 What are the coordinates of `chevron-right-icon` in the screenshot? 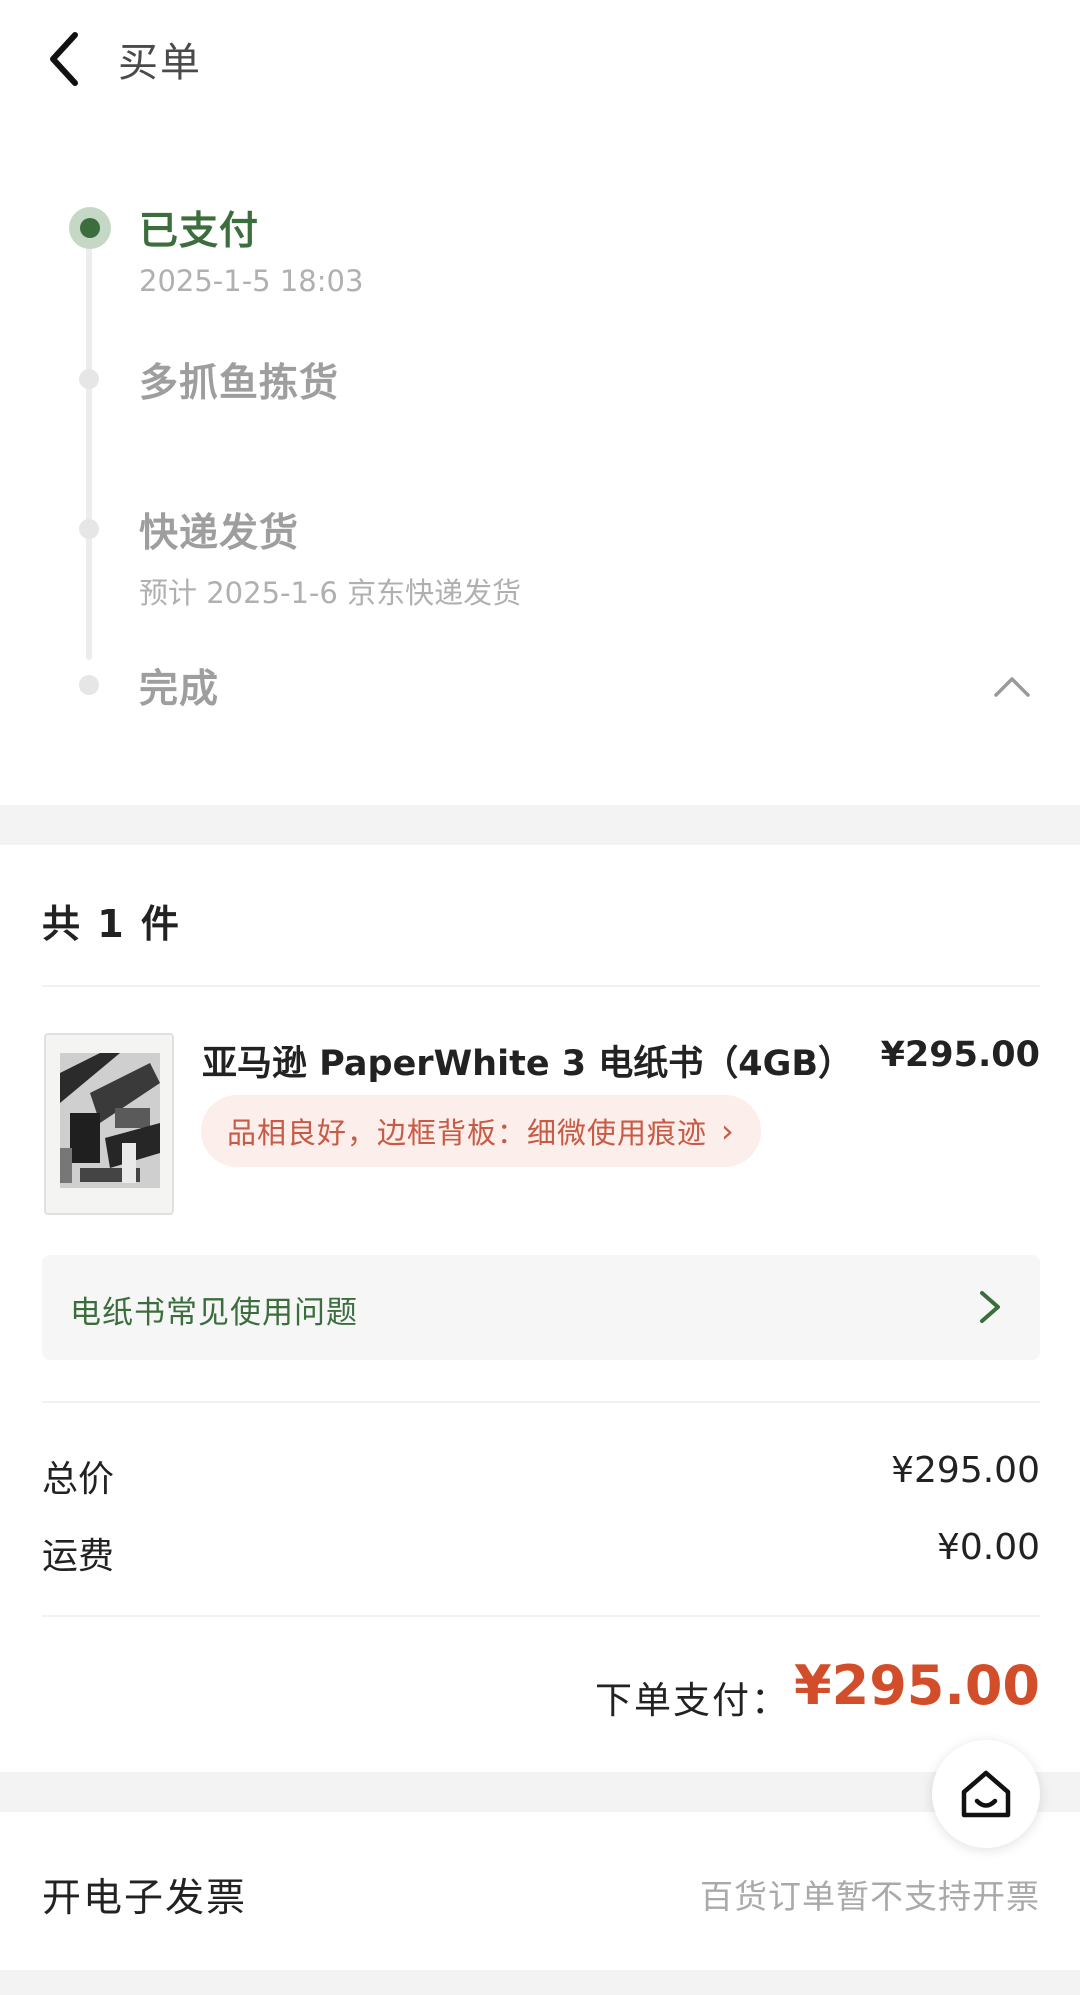 It's located at (990, 1307).